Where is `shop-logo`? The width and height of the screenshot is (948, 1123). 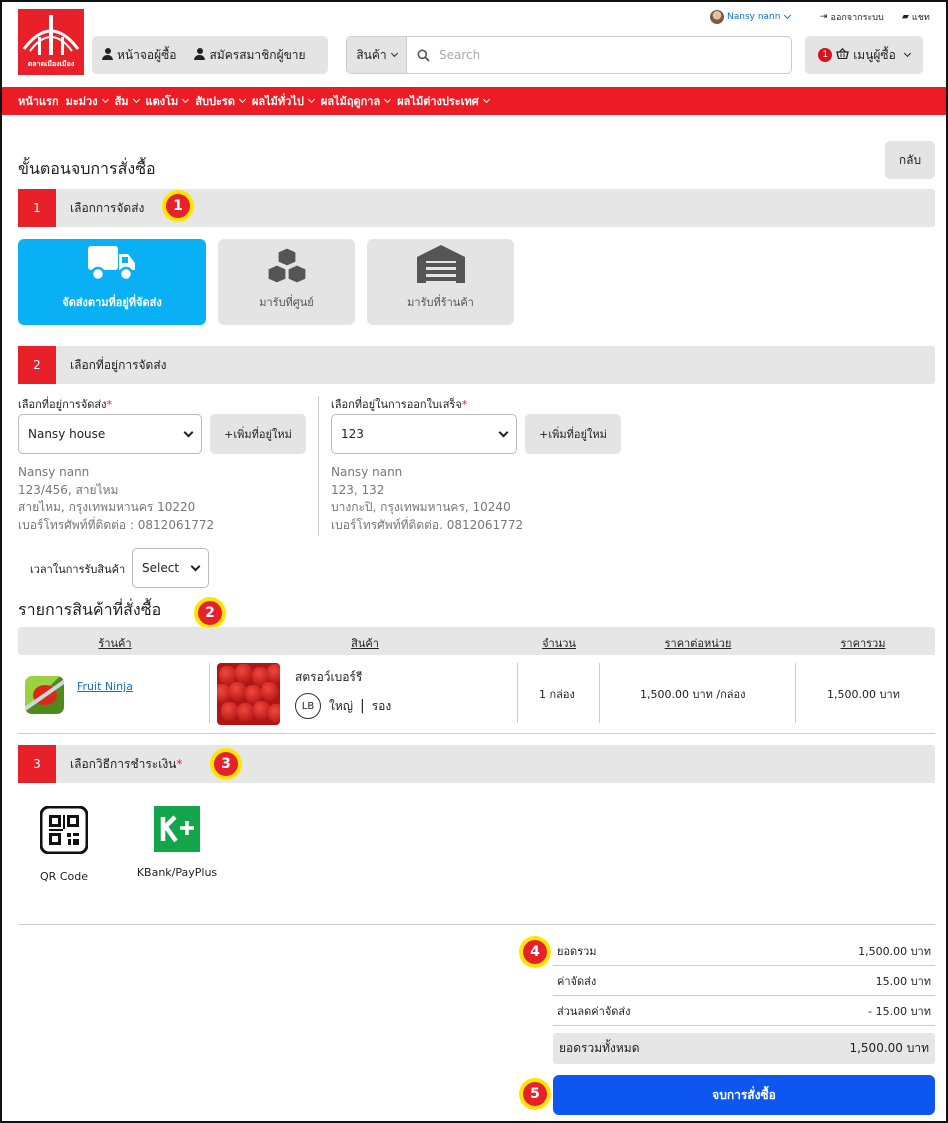 shop-logo is located at coordinates (44, 695).